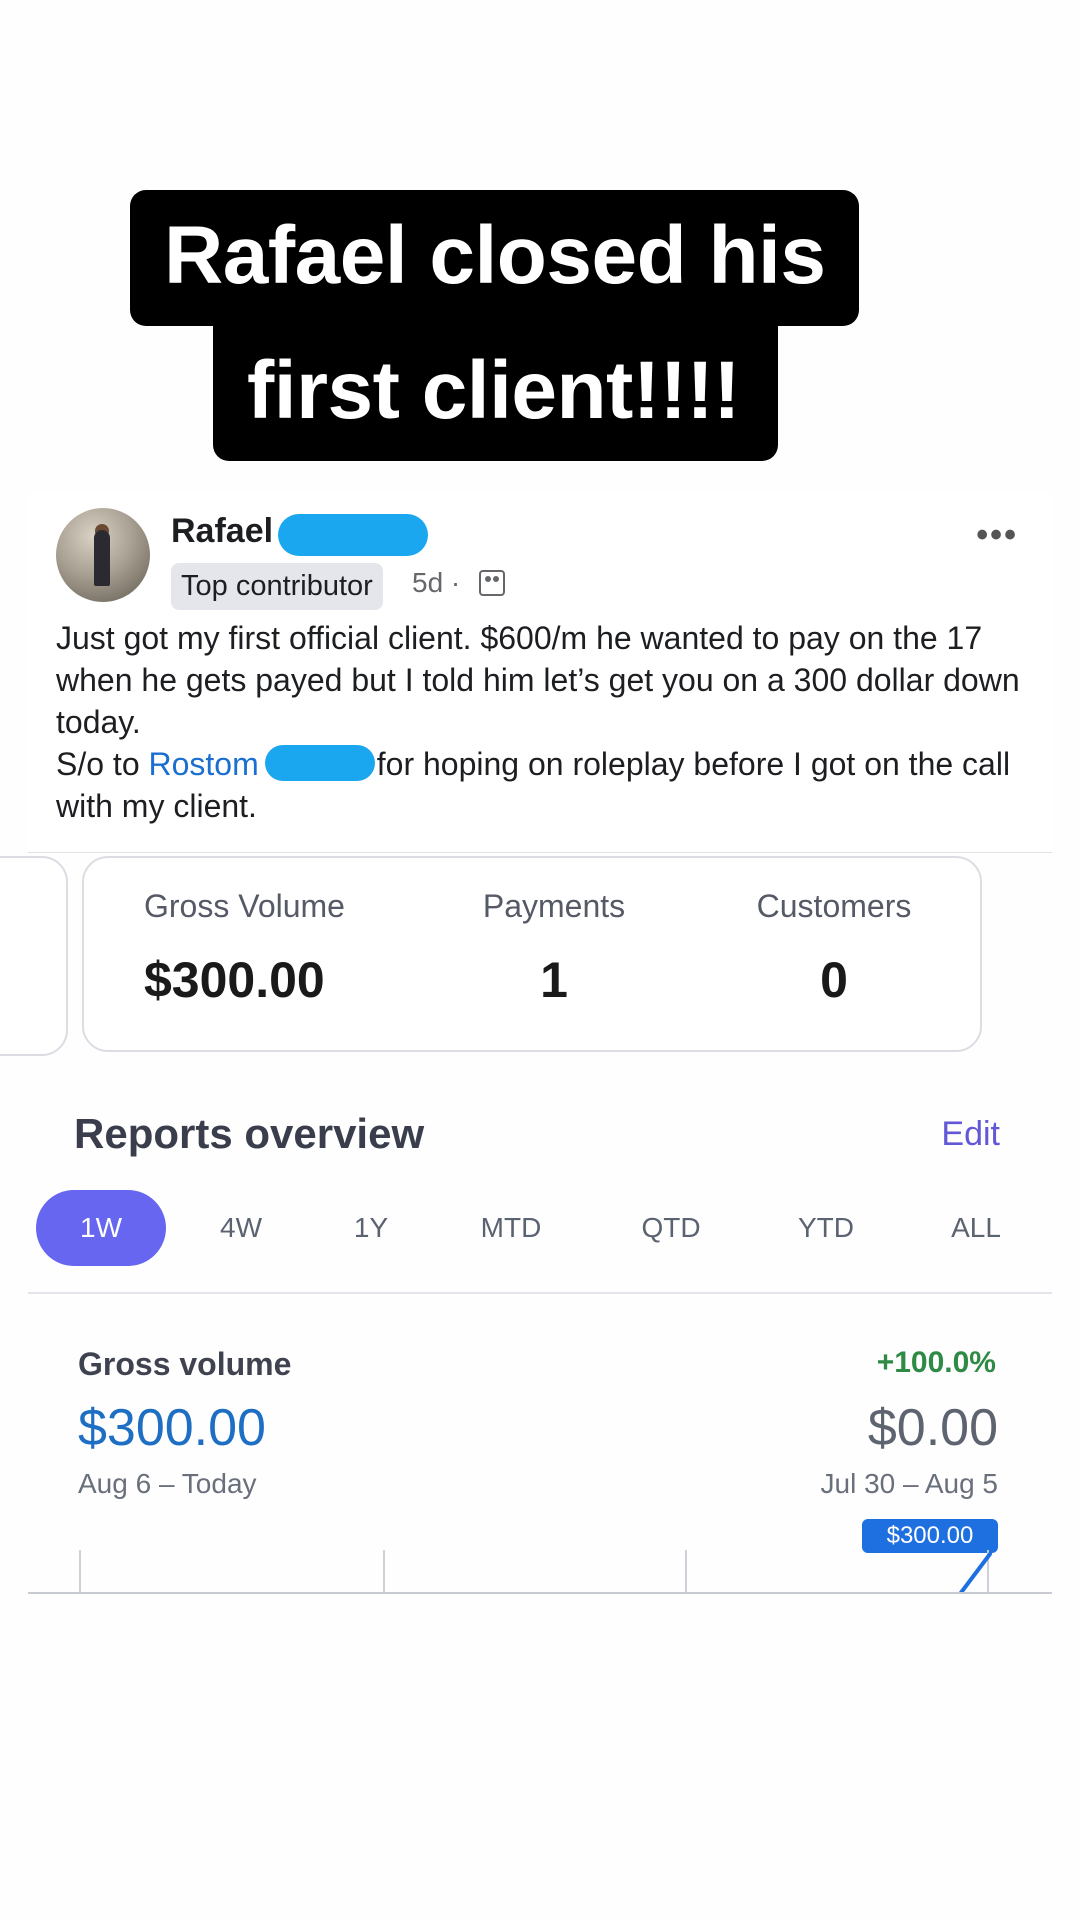  What do you see at coordinates (997, 535) in the screenshot?
I see `more-icon: •••` at bounding box center [997, 535].